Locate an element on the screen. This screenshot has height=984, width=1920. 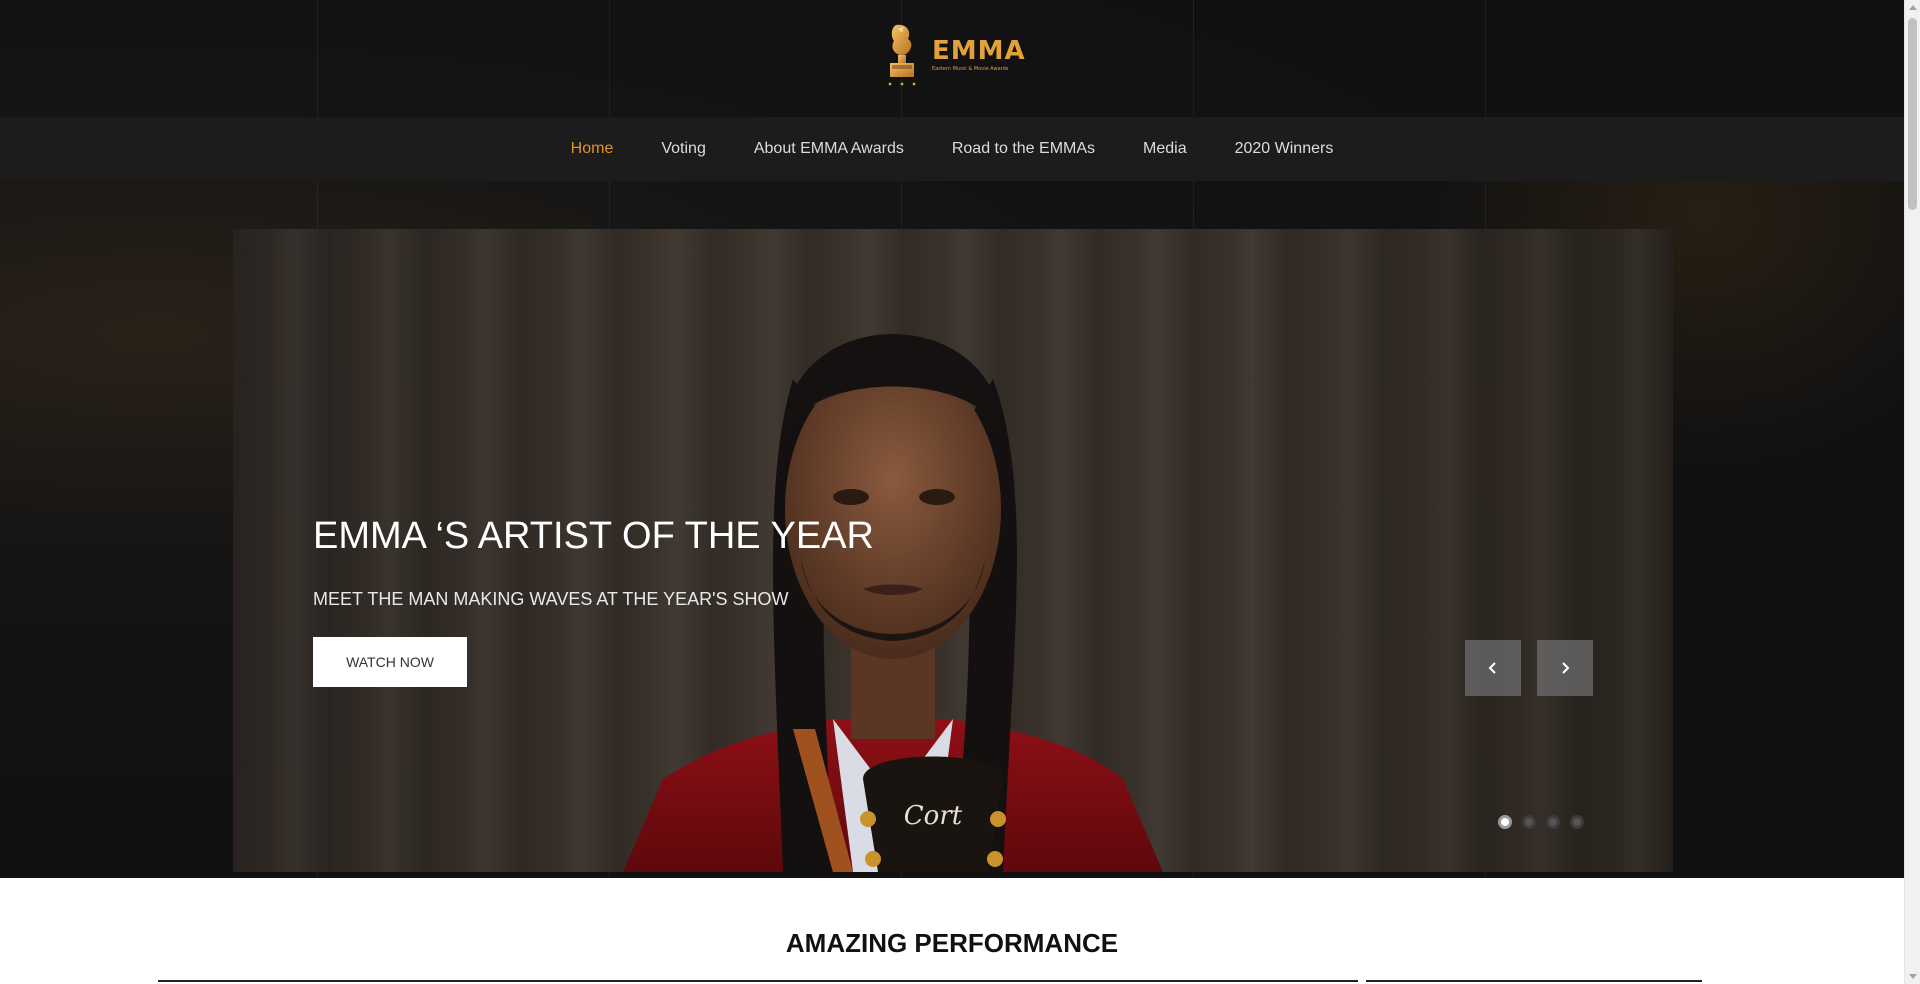
page-scrollbar is located at coordinates (1912, 492).